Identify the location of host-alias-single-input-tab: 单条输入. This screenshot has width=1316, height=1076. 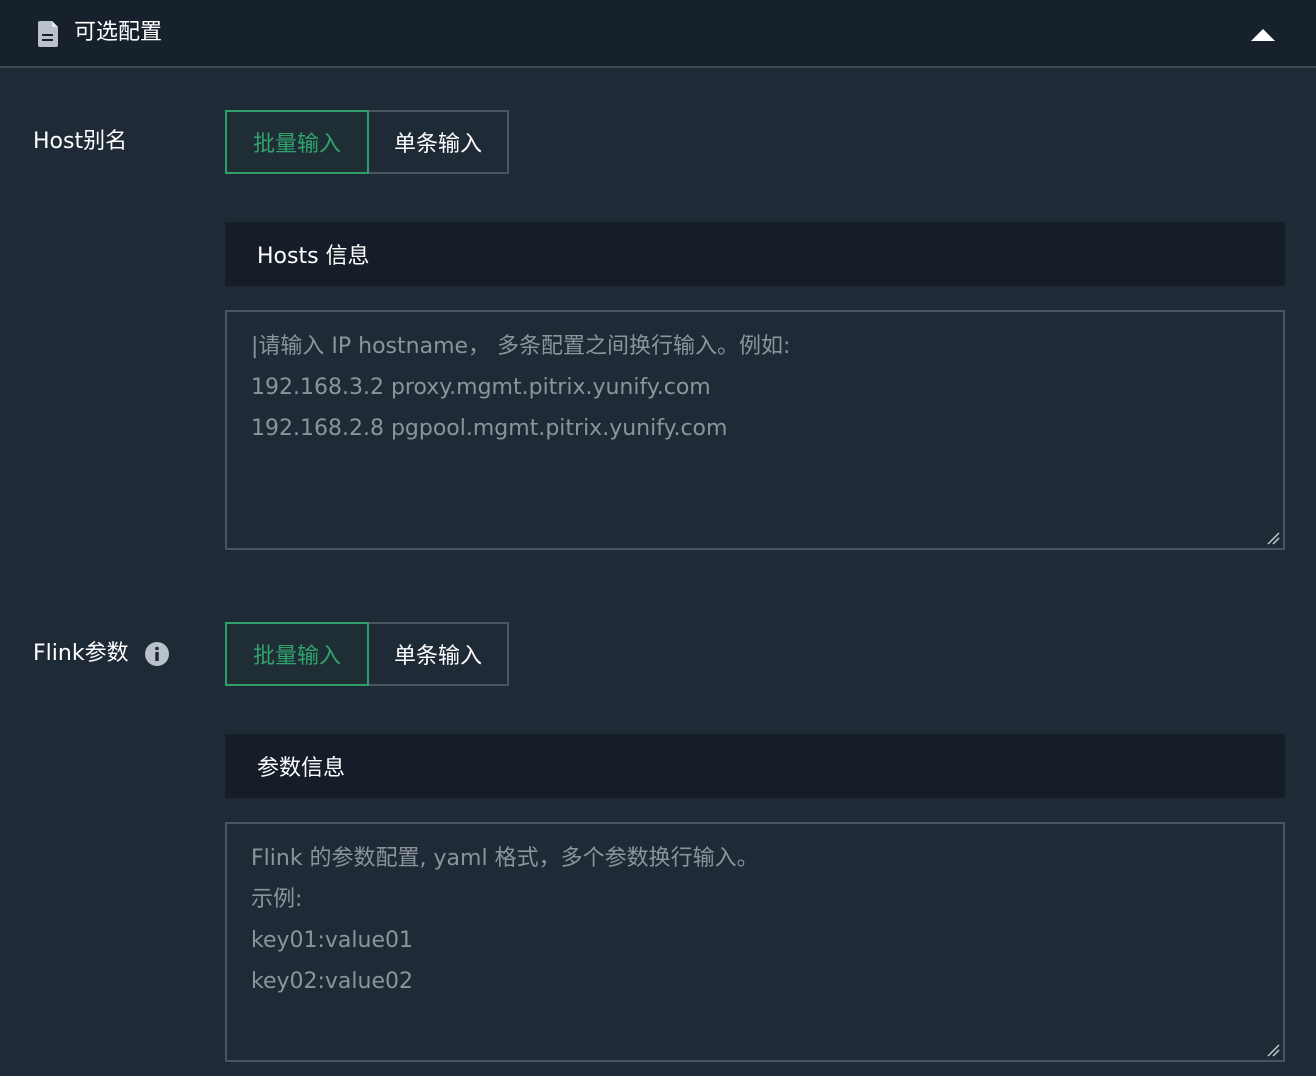
(439, 142).